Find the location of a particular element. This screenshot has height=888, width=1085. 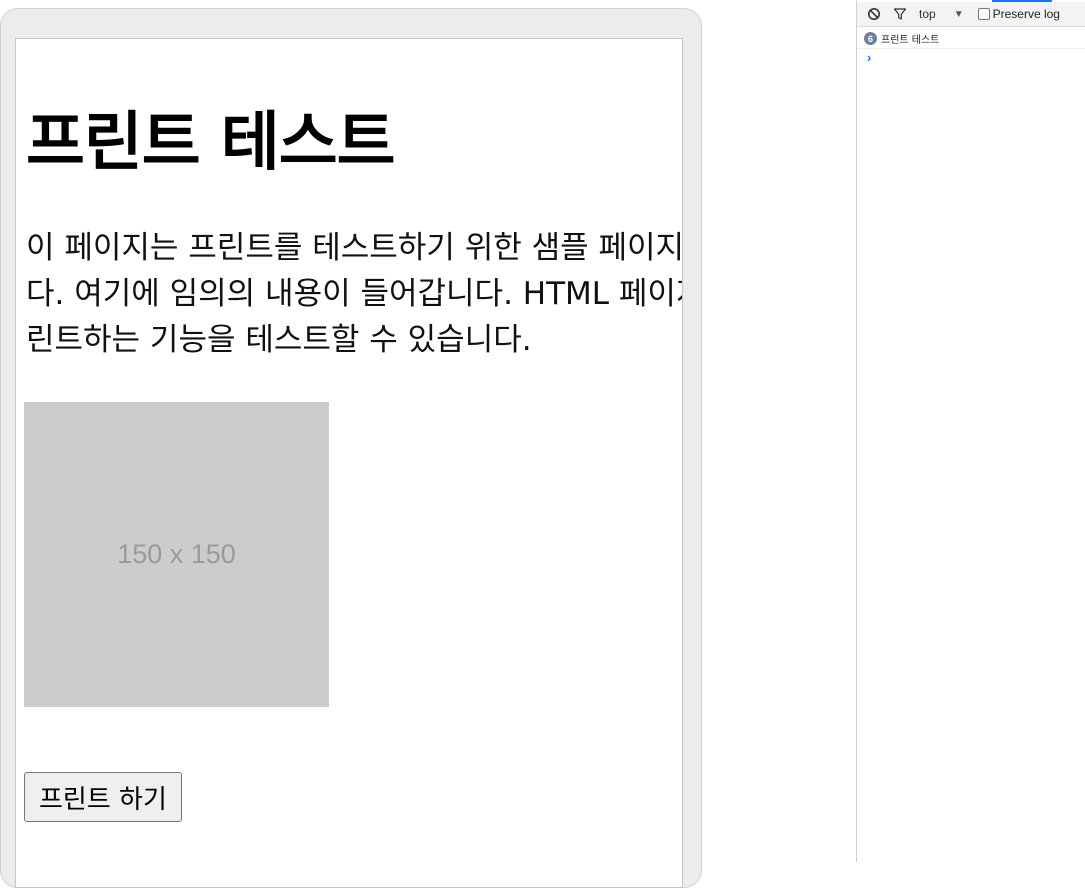

paragraph-line: 다. 여기에 임의의 내용이 들어갑니다. HTML 페이지를 프 is located at coordinates (354, 294).